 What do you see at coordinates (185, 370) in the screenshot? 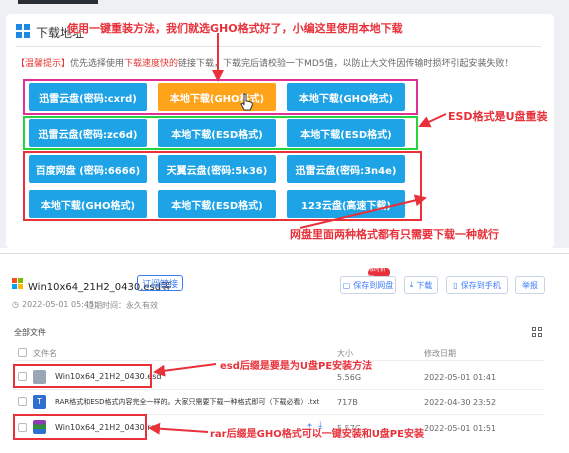
I see `arrow-esd-file` at bounding box center [185, 370].